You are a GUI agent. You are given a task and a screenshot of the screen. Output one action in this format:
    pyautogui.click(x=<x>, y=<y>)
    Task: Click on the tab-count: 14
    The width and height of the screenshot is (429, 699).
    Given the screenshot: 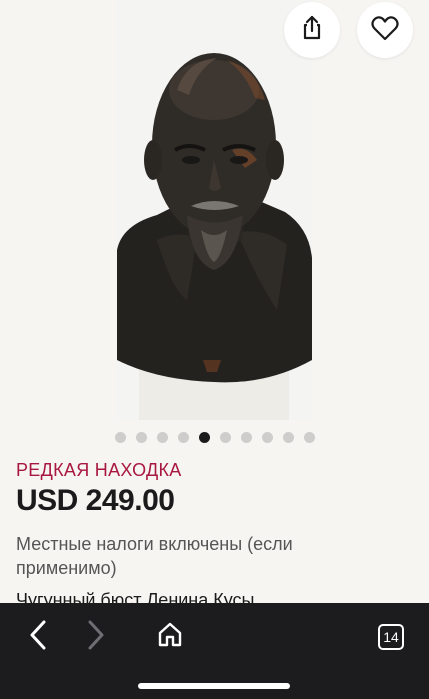 What is the action you would take?
    pyautogui.click(x=391, y=637)
    